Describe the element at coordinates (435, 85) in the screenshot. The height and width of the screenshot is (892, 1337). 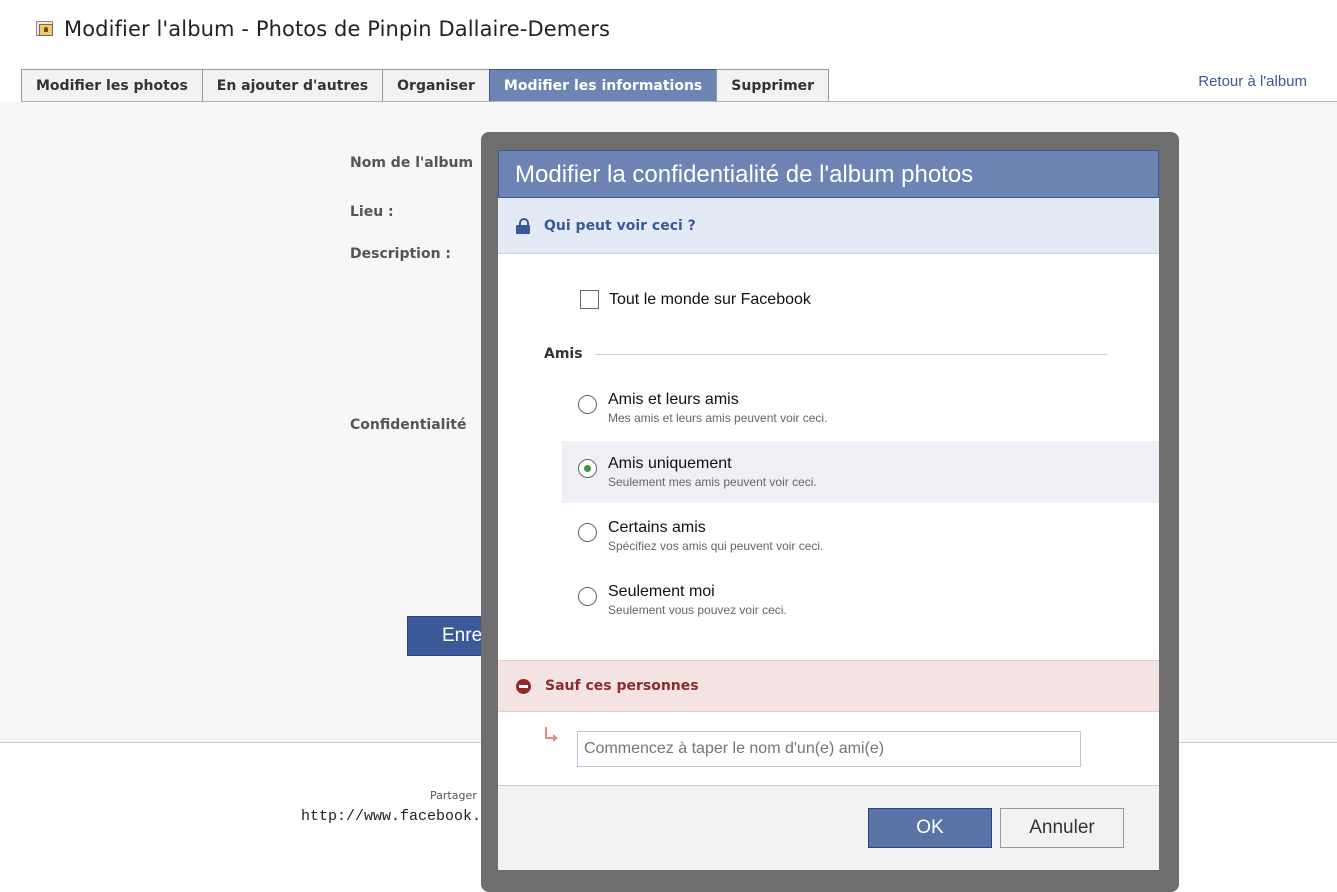
I see `tab-organiser: Organiser` at that location.